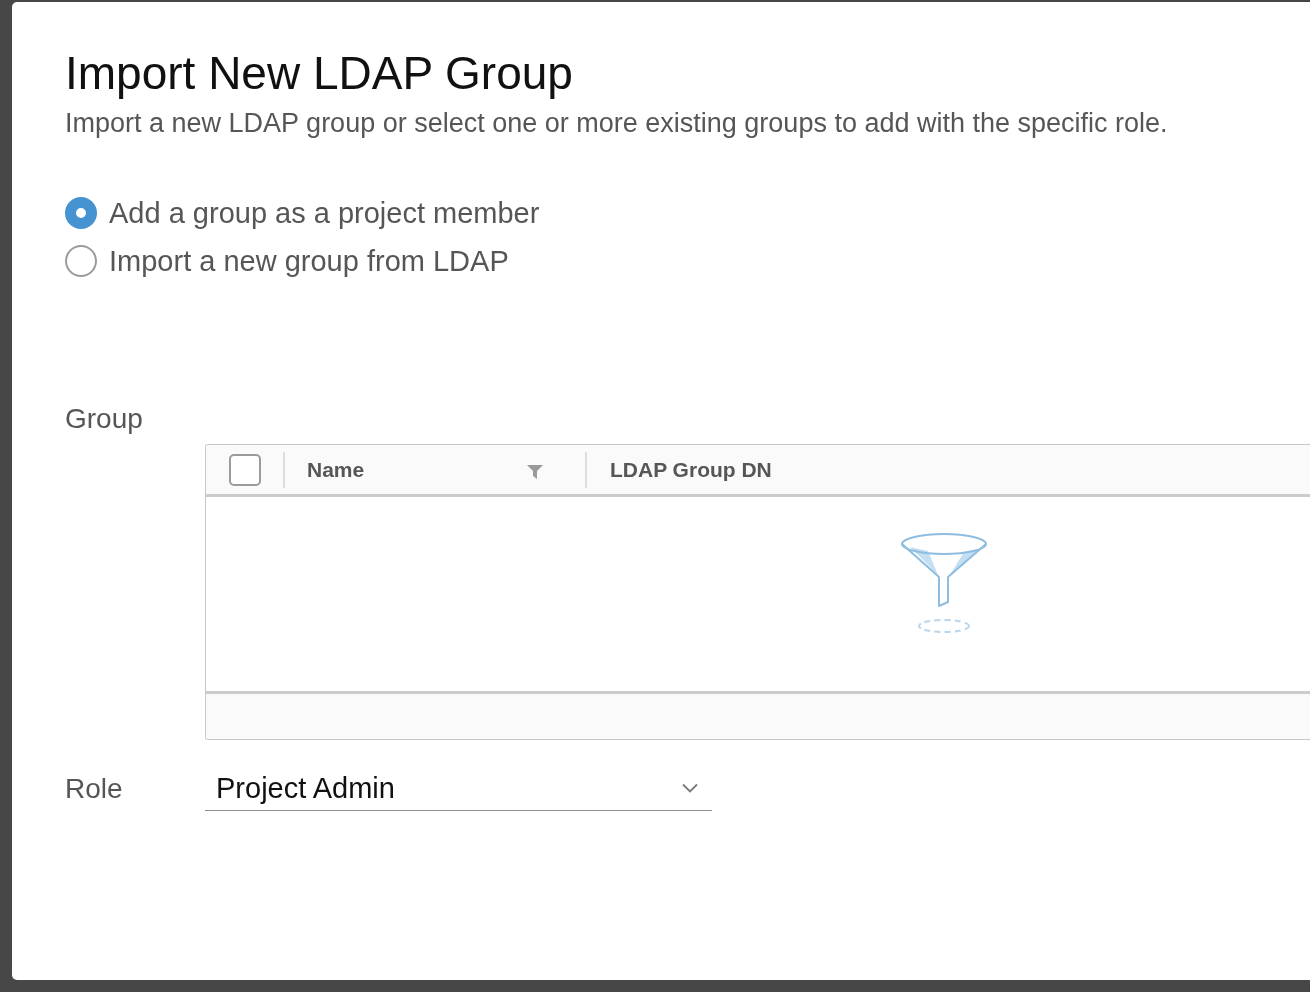 This screenshot has width=1310, height=992. I want to click on checkbox, so click(244, 469).